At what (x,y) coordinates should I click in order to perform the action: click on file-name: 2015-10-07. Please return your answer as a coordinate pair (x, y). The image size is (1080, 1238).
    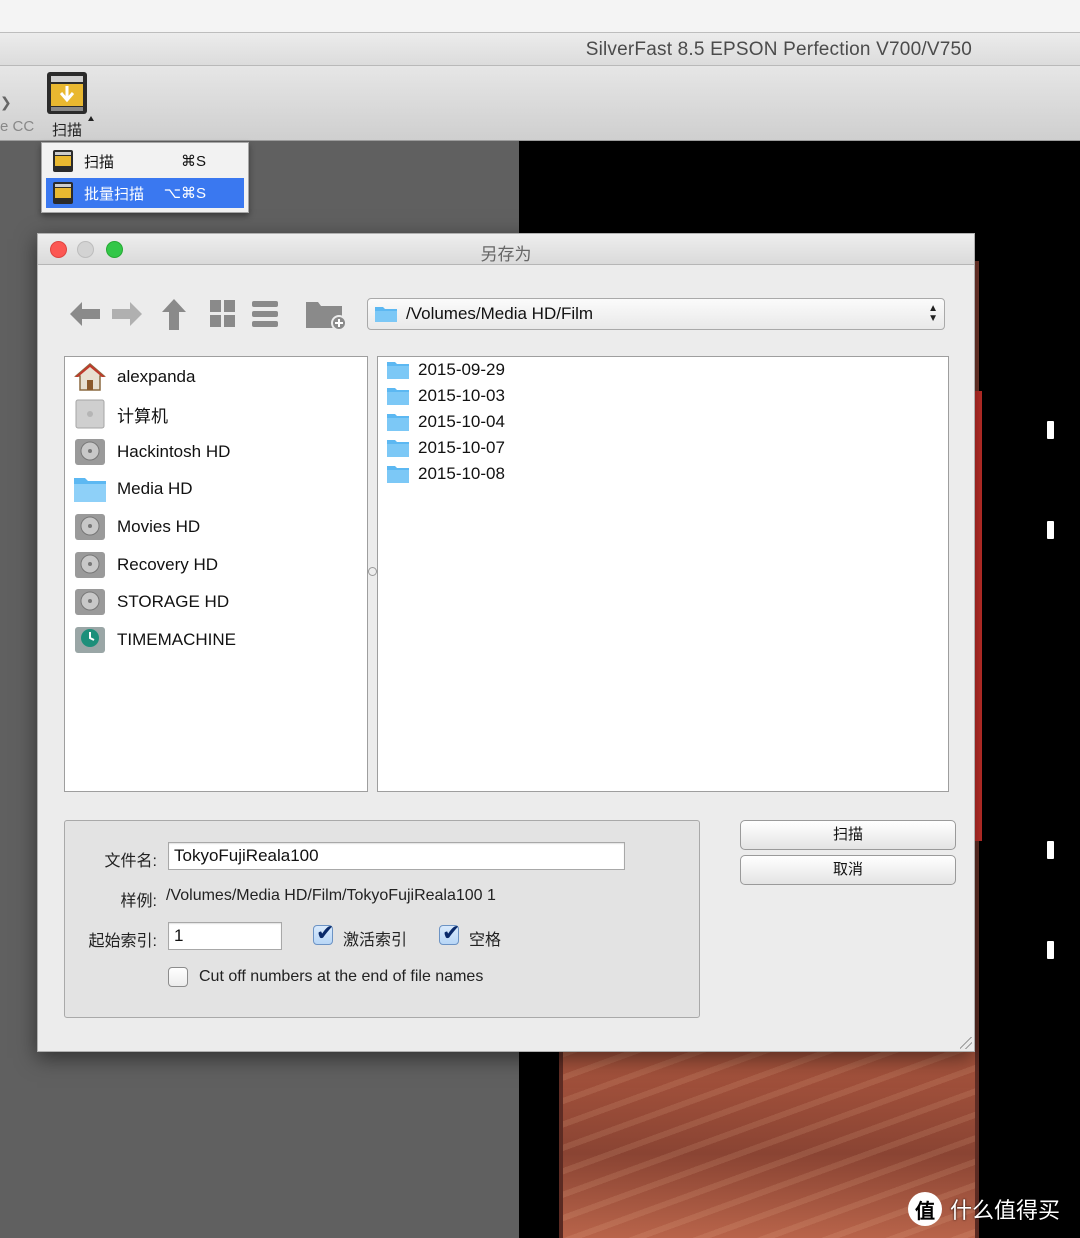
    Looking at the image, I should click on (461, 447).